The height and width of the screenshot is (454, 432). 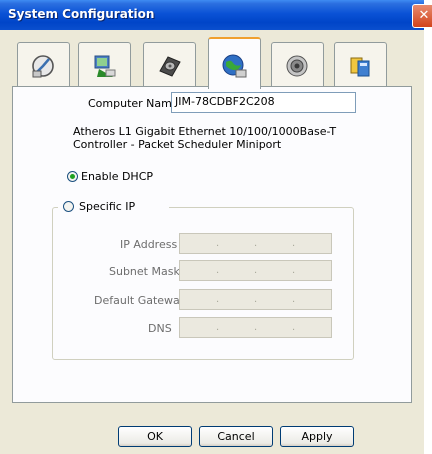 I want to click on network-tools-icon, so click(x=43, y=66).